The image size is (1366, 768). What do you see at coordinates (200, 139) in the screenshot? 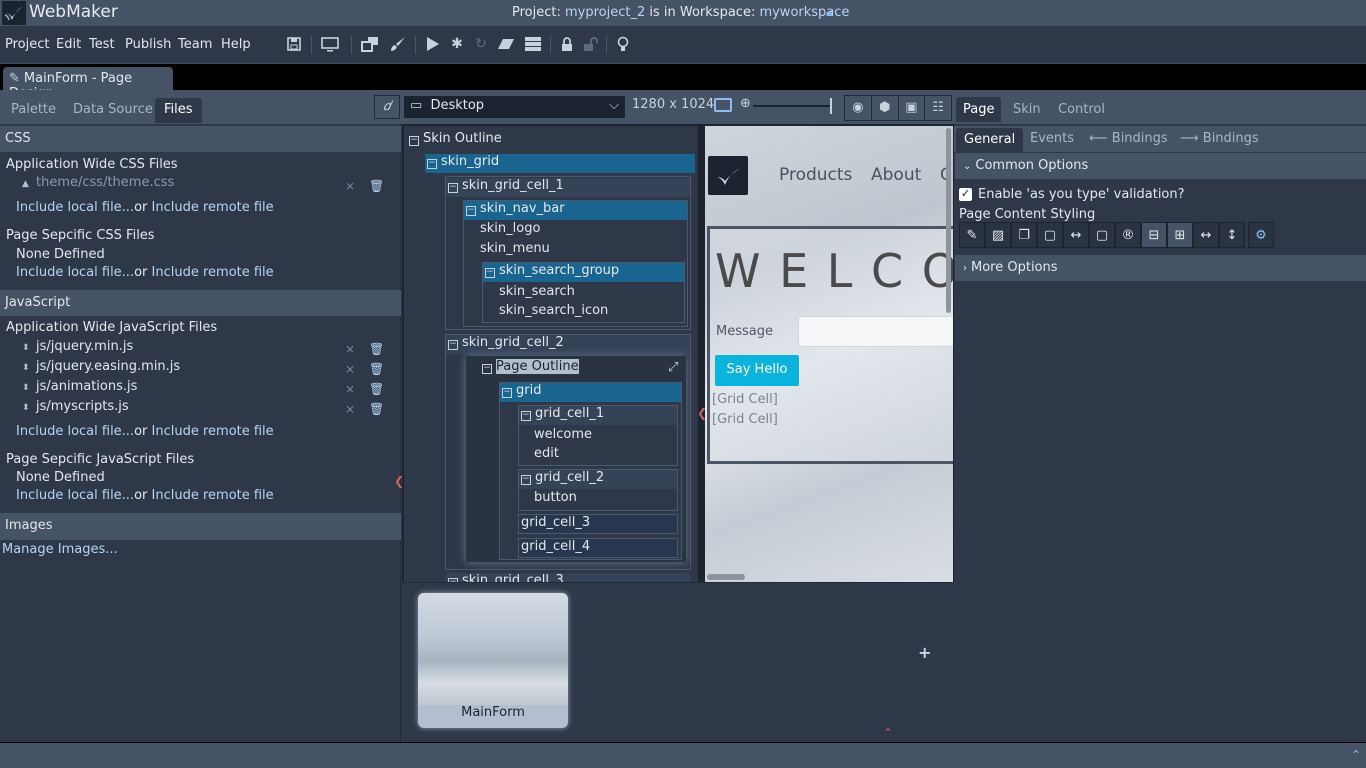
I see `css-section-header: CSS` at bounding box center [200, 139].